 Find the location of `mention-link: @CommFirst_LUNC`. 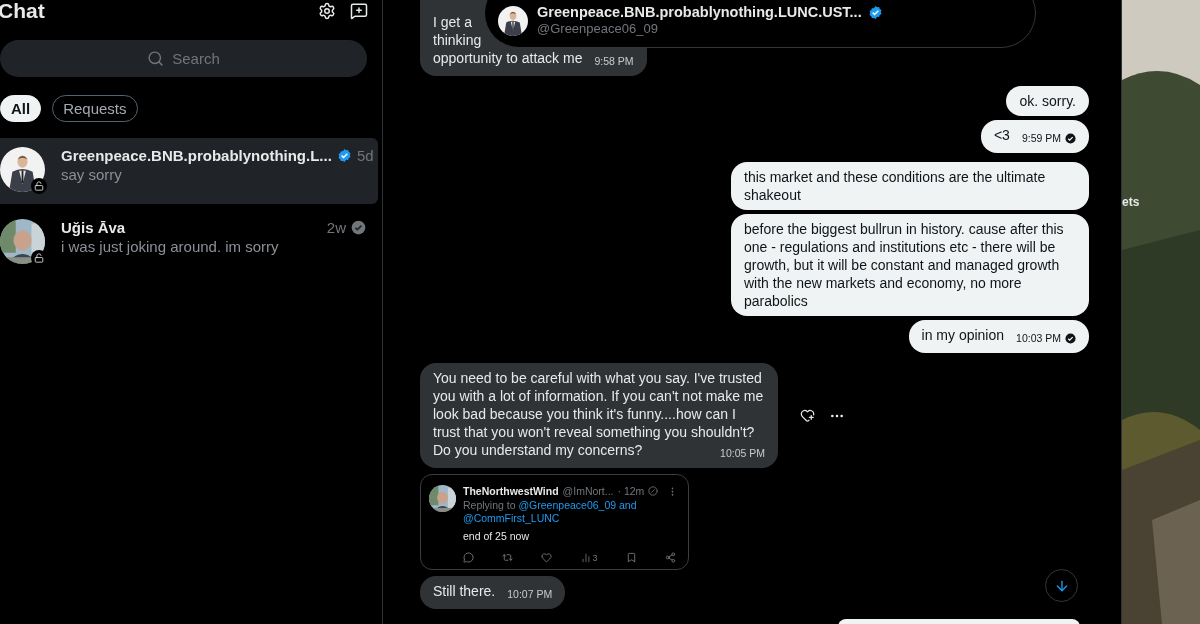

mention-link: @CommFirst_LUNC is located at coordinates (511, 518).